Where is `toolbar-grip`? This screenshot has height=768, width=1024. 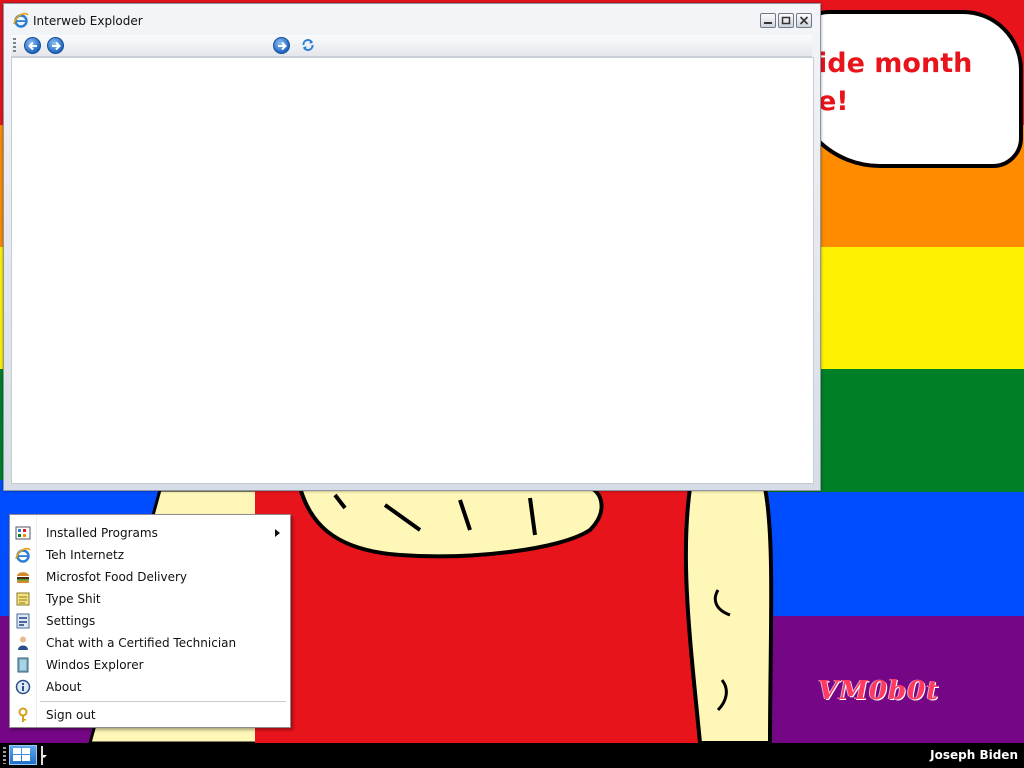
toolbar-grip is located at coordinates (14, 46).